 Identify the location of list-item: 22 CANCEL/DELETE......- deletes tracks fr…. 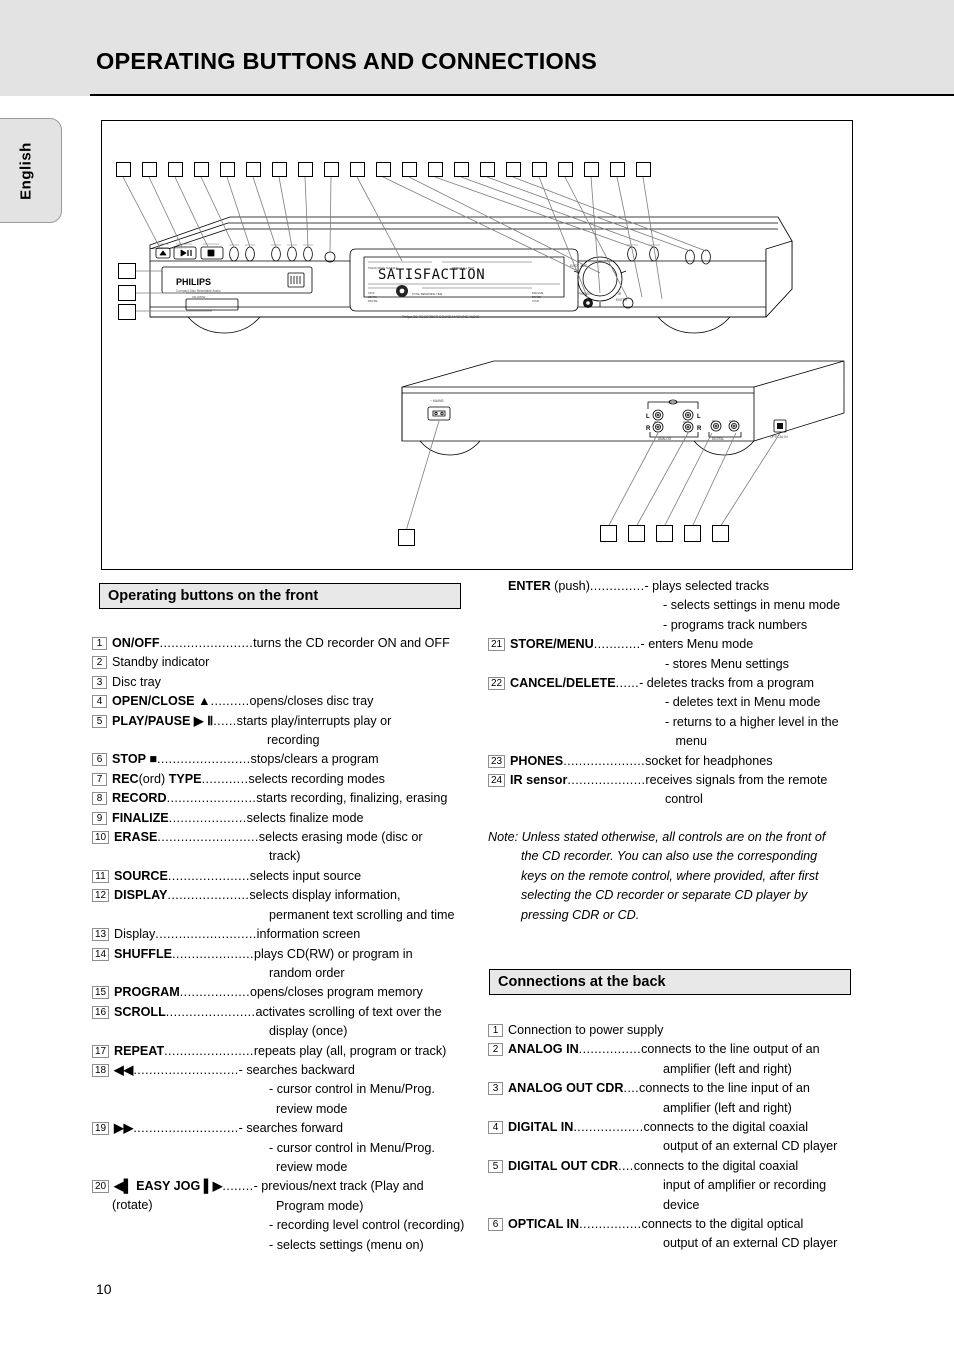
(679, 713).